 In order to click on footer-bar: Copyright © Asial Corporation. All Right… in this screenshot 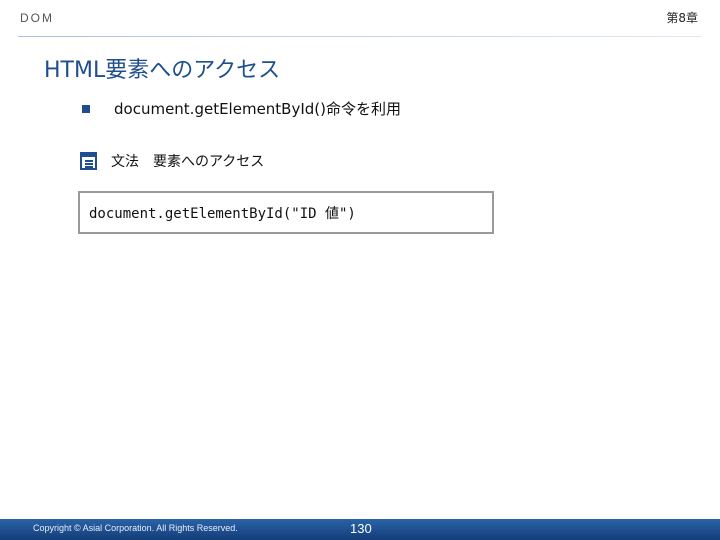, I will do `click(360, 529)`.